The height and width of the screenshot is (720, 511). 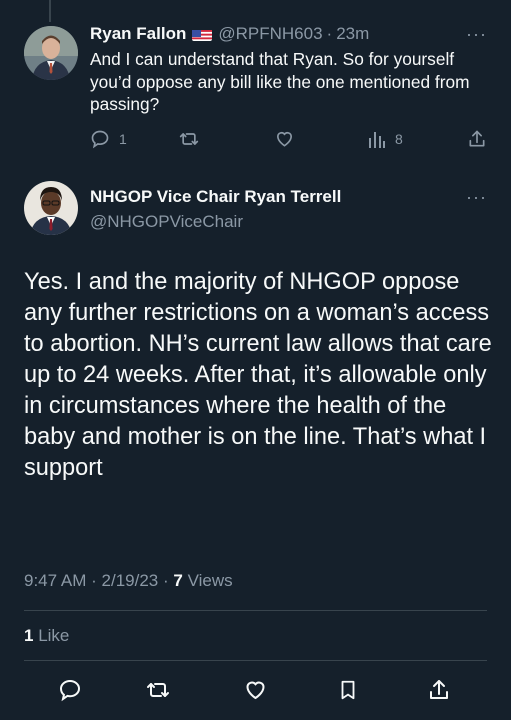 I want to click on views-button: 8, so click(x=385, y=139).